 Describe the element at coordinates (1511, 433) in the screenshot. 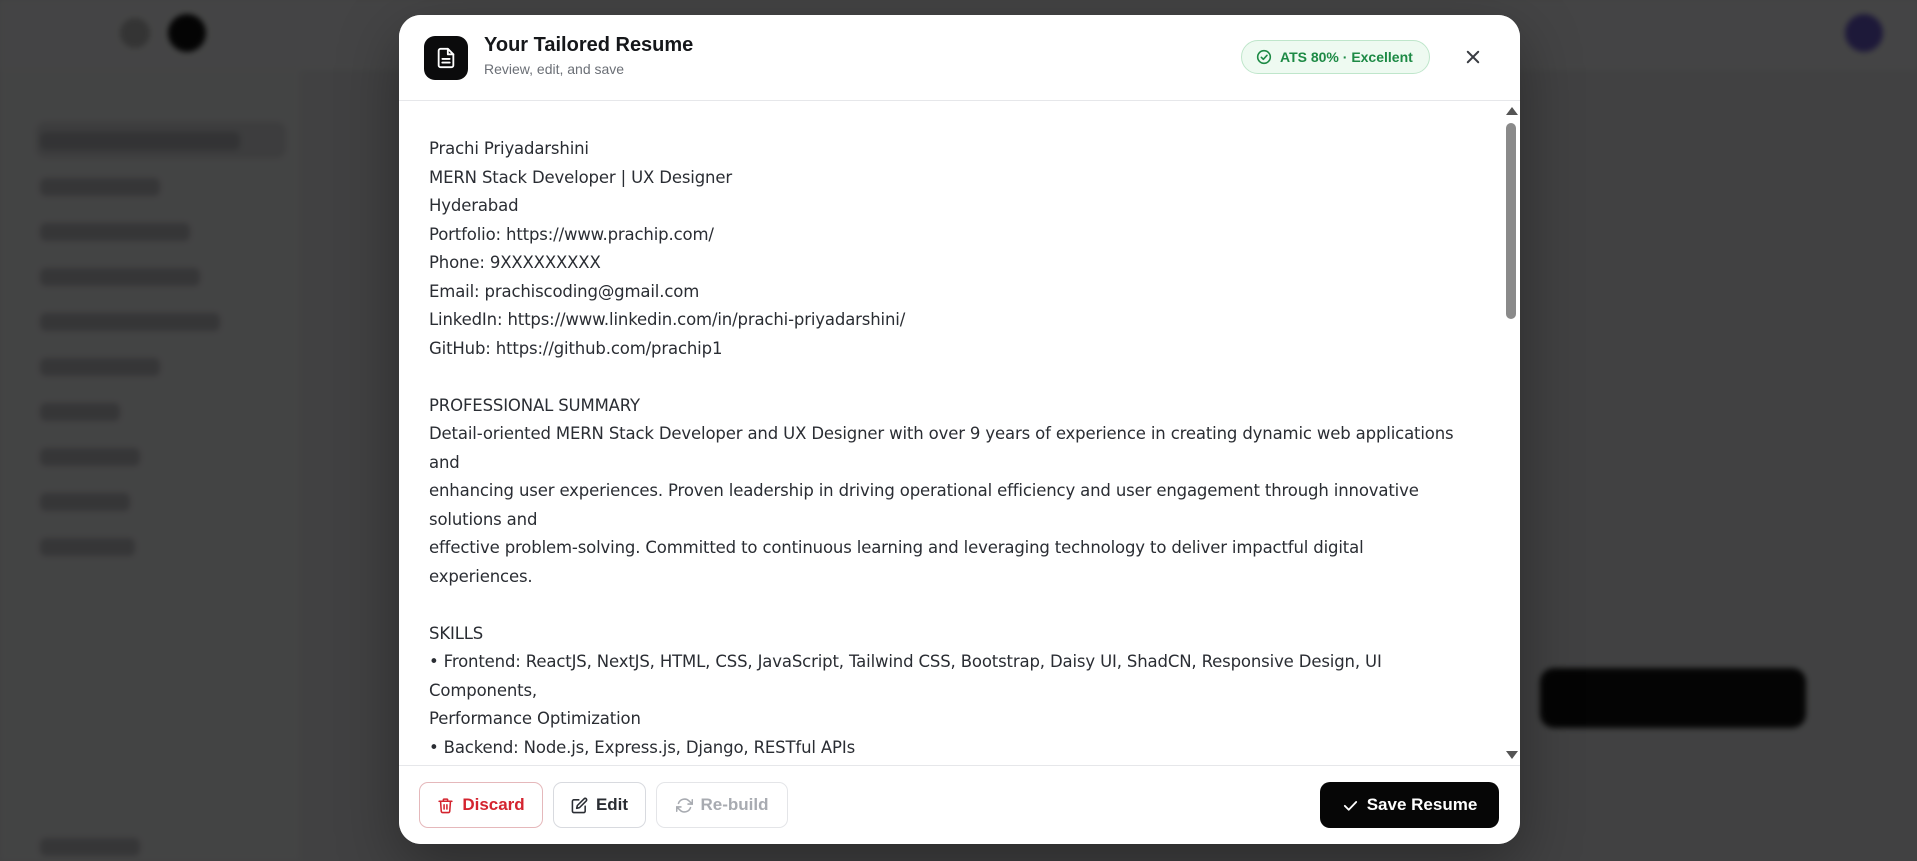

I see `resume-scrollbar` at that location.